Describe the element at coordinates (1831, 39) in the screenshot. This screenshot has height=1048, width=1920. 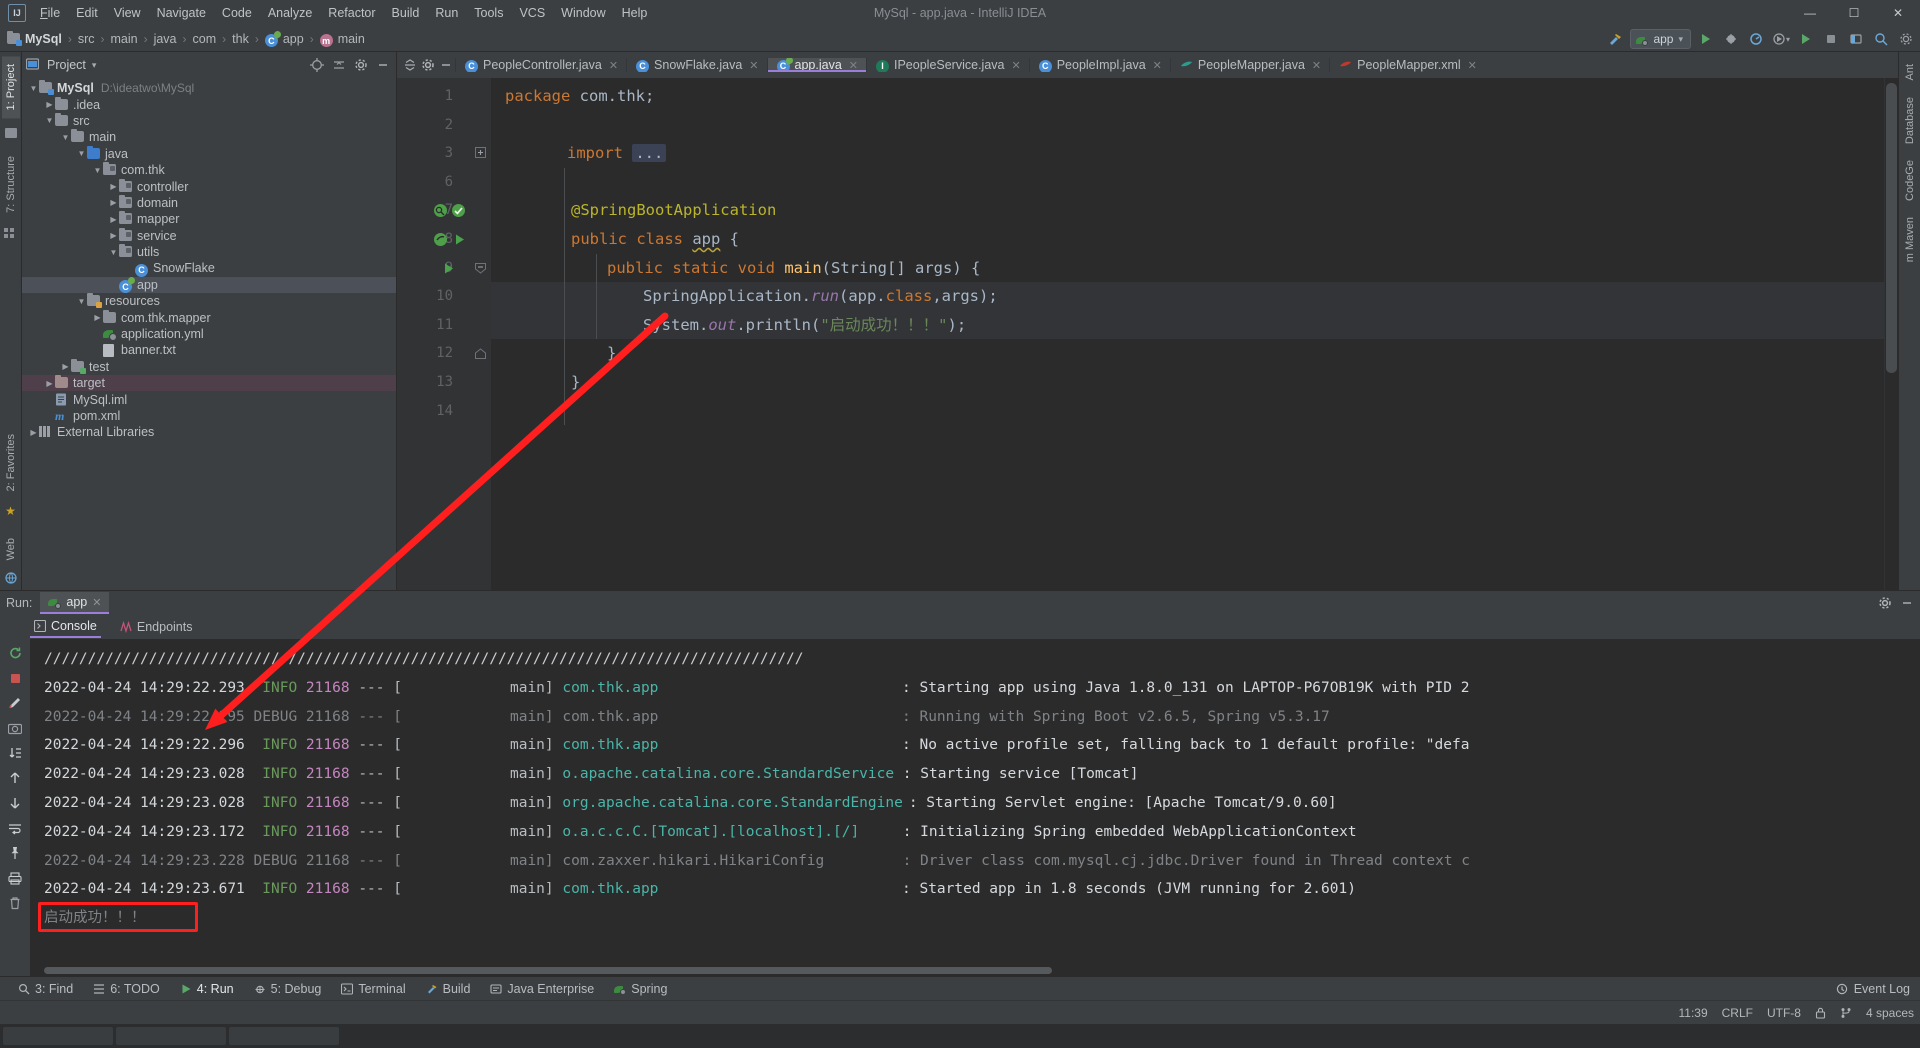
I see `stop-icon` at that location.